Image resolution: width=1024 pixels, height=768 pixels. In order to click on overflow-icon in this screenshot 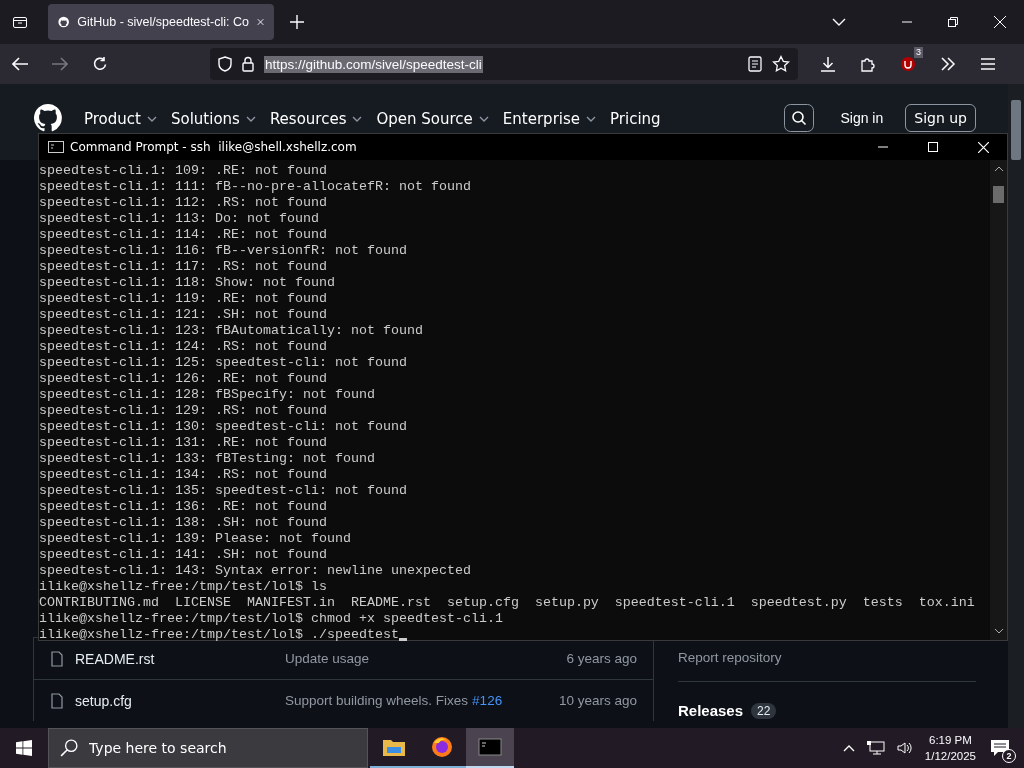, I will do `click(948, 64)`.